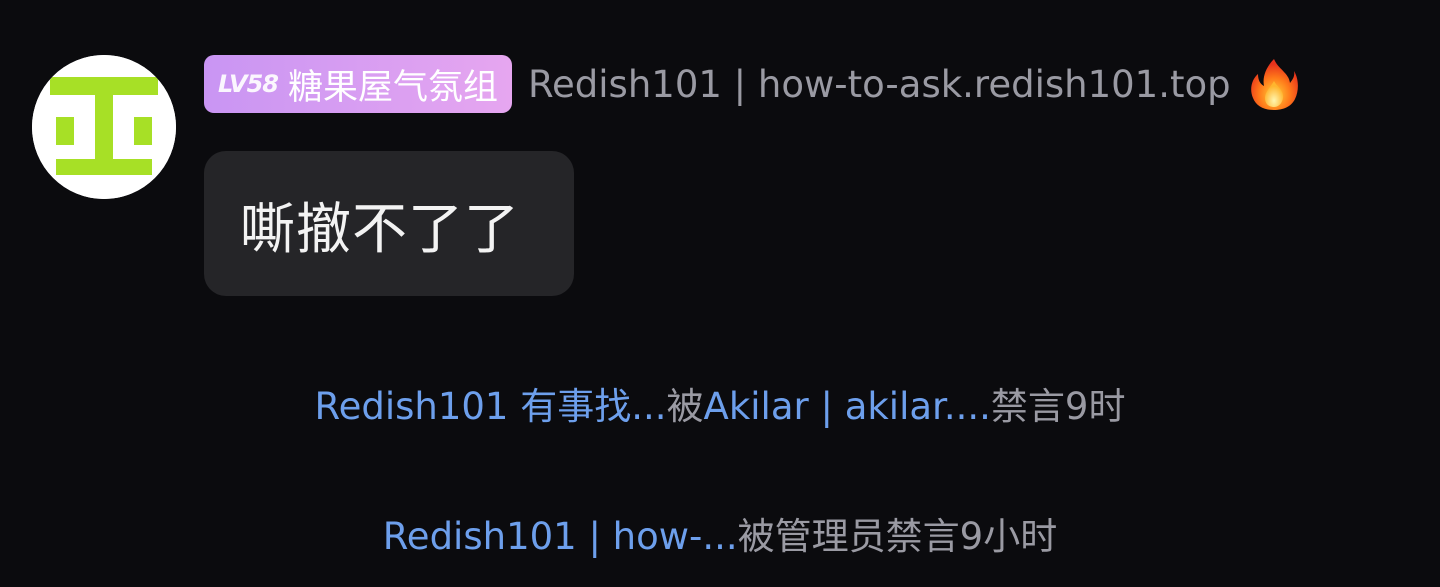 The image size is (1440, 587). Describe the element at coordinates (1058, 406) in the screenshot. I see `notice-action: 禁言9时` at that location.